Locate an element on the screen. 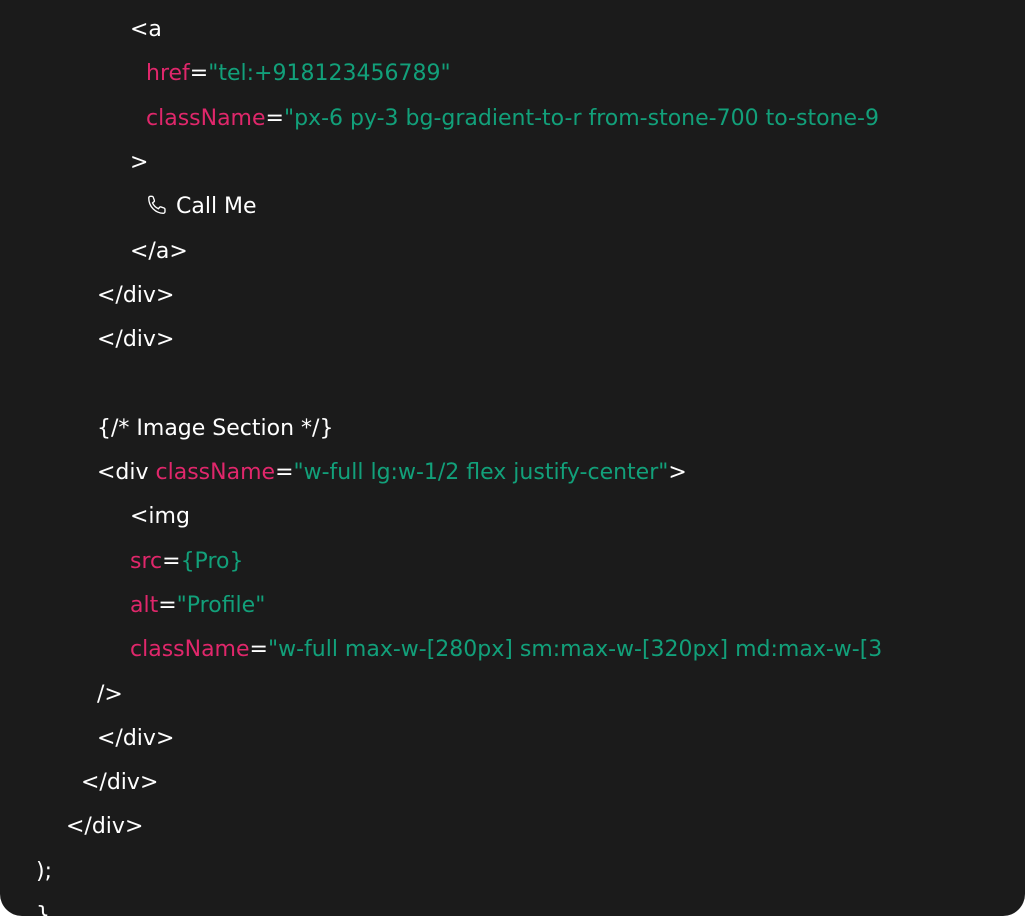  code-string: "Profile" is located at coordinates (221, 605).